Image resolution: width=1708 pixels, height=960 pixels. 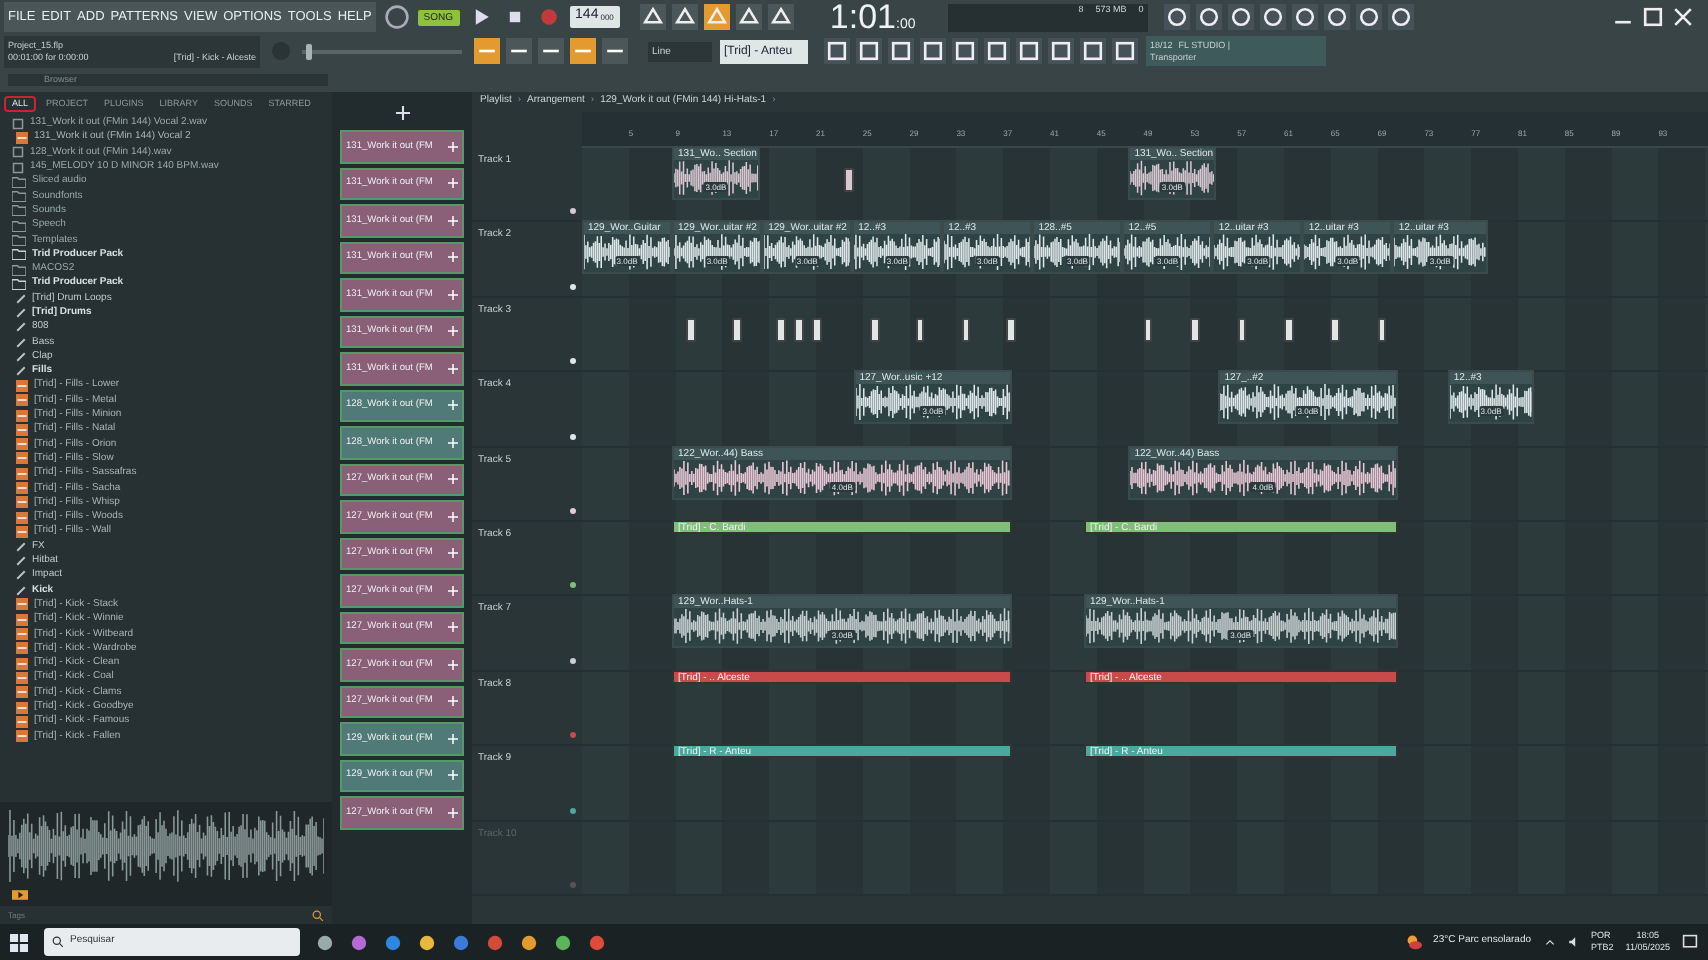 I want to click on file-icon, so click(x=18, y=123).